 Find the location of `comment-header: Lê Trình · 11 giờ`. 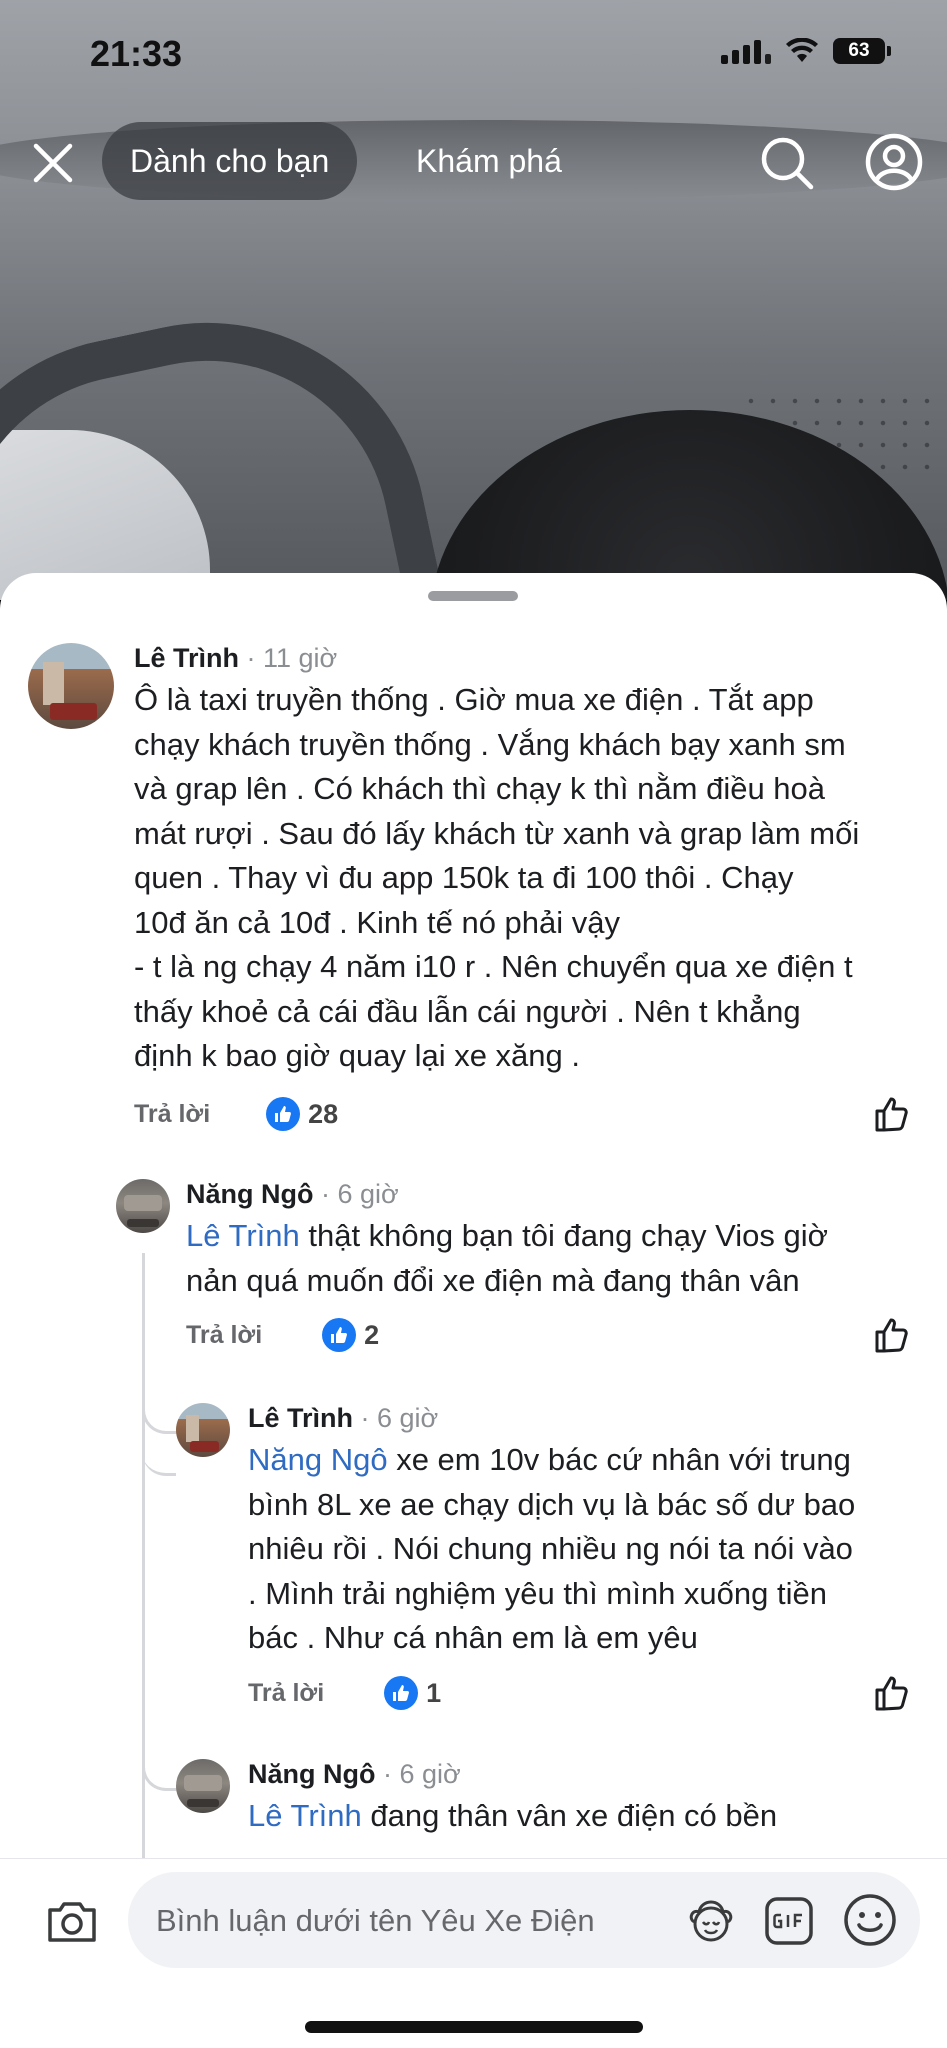

comment-header: Lê Trình · 11 giờ is located at coordinates (236, 658).